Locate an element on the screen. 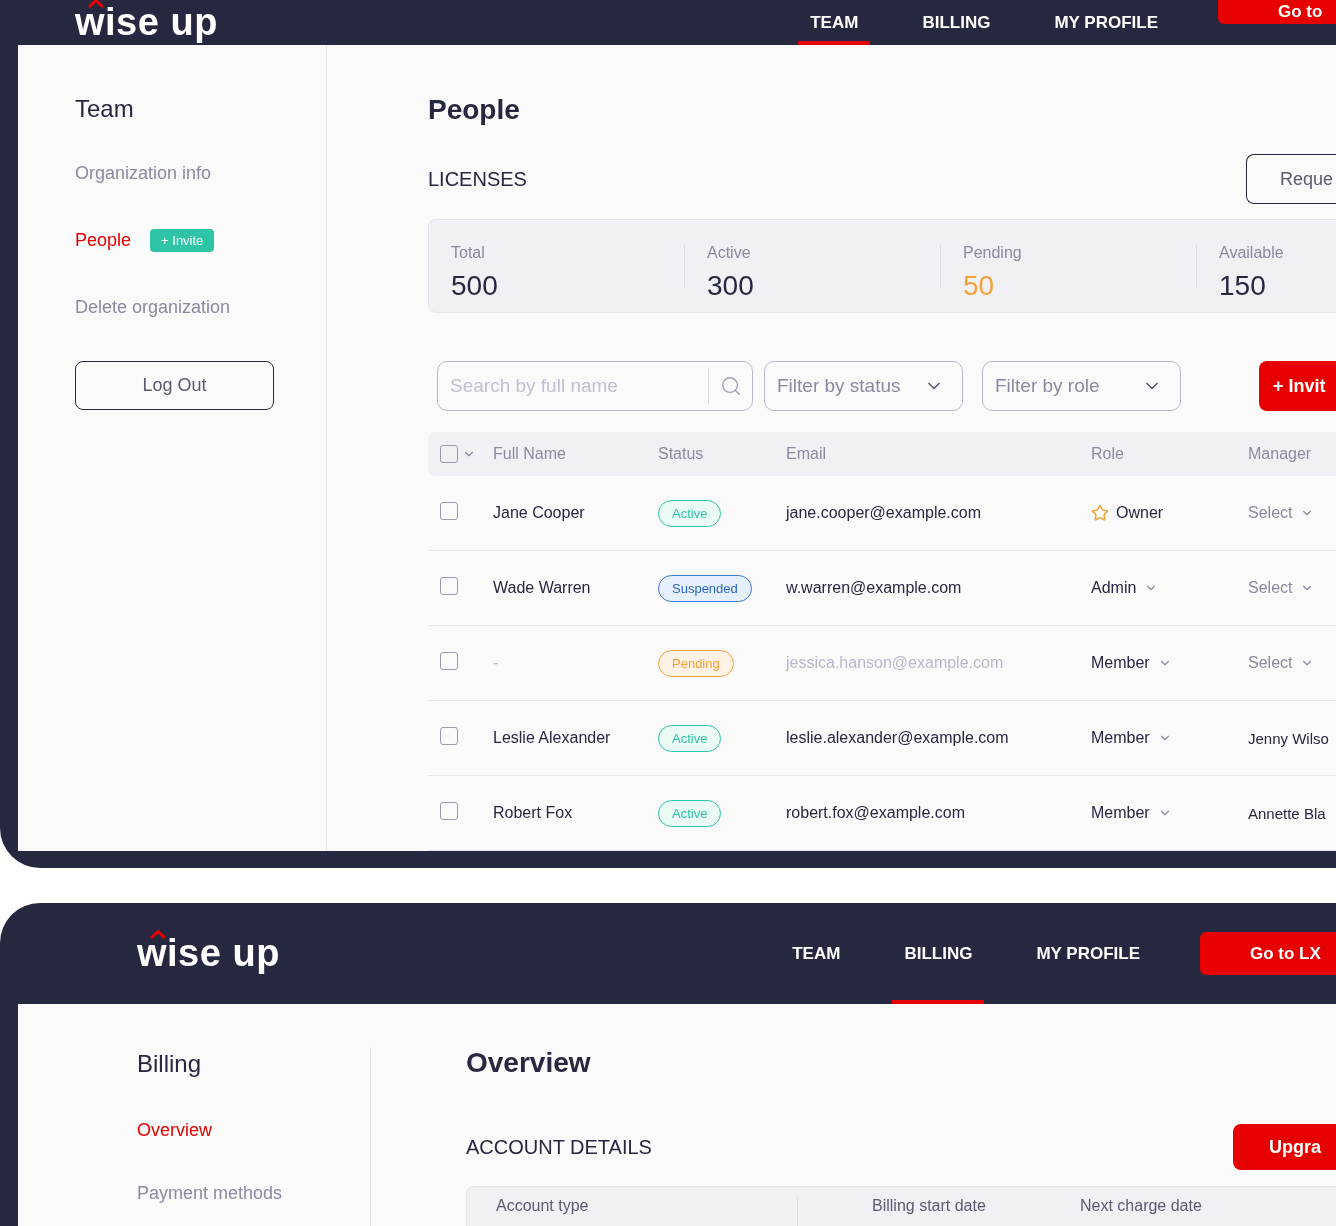  sidebar-item: Payment methods is located at coordinates (210, 1193).